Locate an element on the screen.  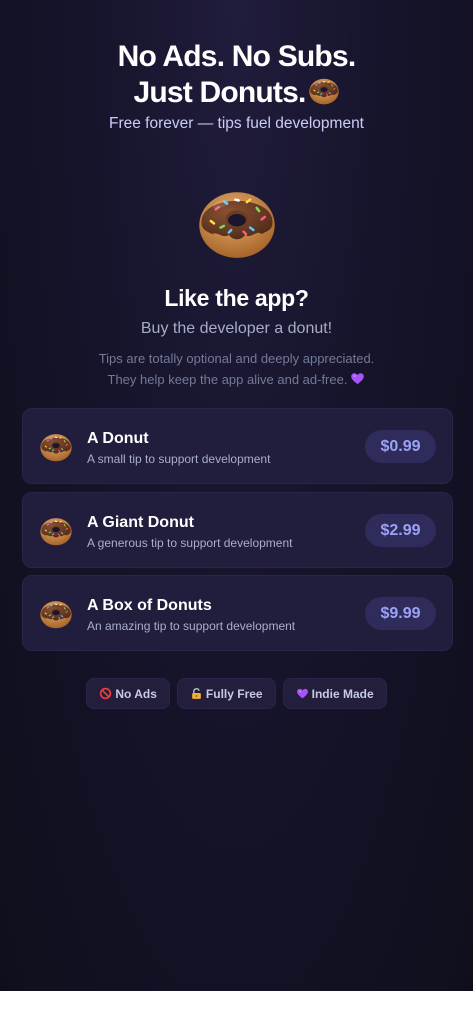
support-title: Like the app? is located at coordinates (236, 298).